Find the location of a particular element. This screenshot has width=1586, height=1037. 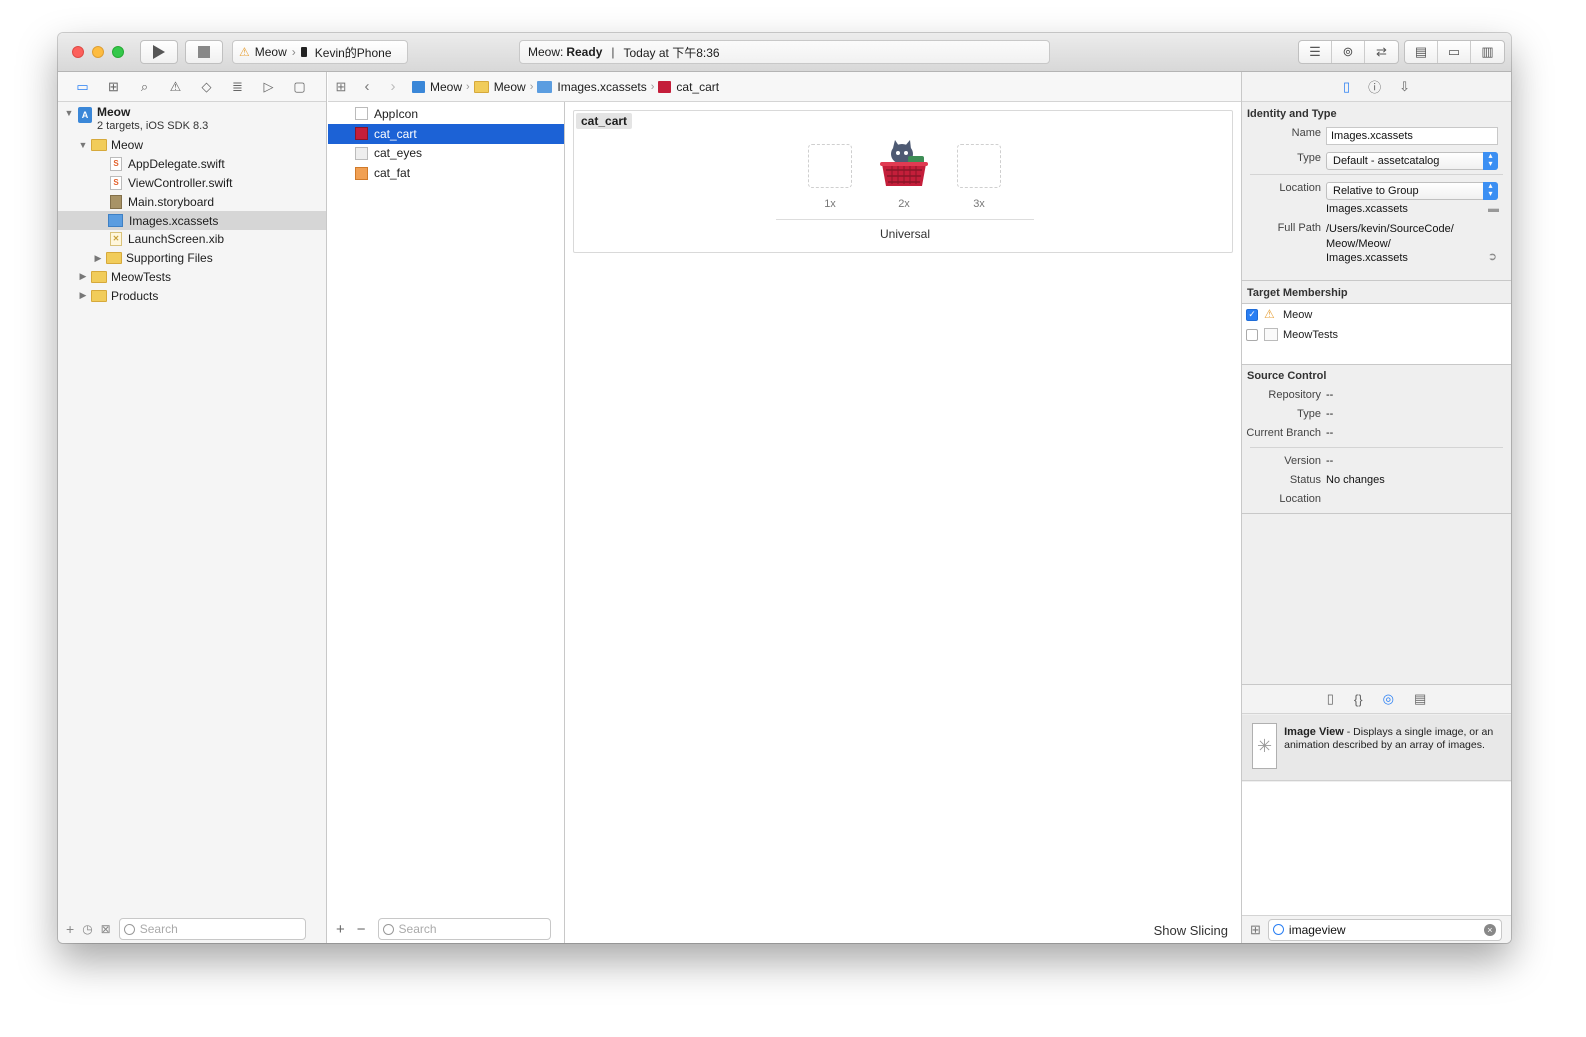

image-slot-3x is located at coordinates (979, 166).